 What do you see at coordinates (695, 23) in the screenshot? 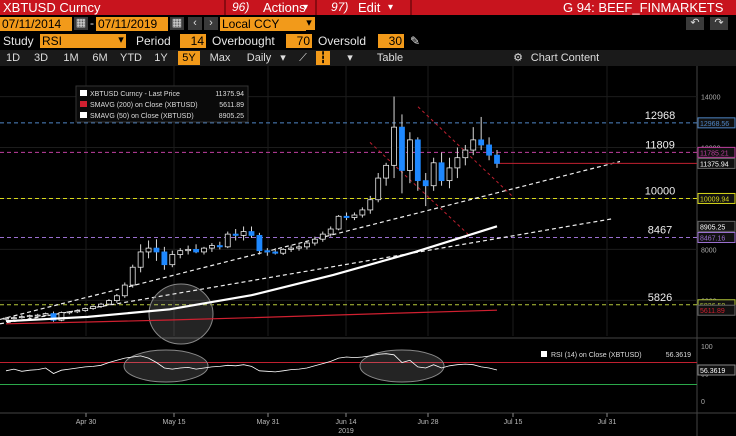
I see `undo-icon: ↶` at bounding box center [695, 23].